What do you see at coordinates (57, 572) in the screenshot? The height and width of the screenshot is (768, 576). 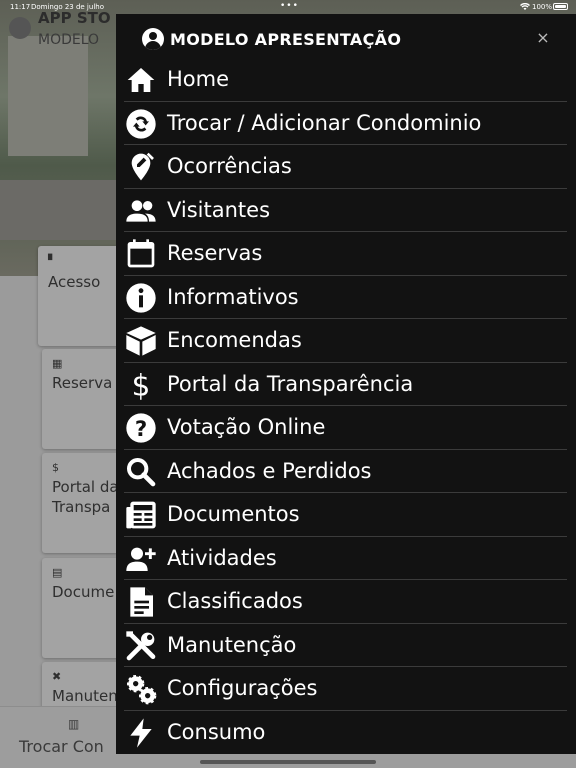 I see `document-icon: ▤` at bounding box center [57, 572].